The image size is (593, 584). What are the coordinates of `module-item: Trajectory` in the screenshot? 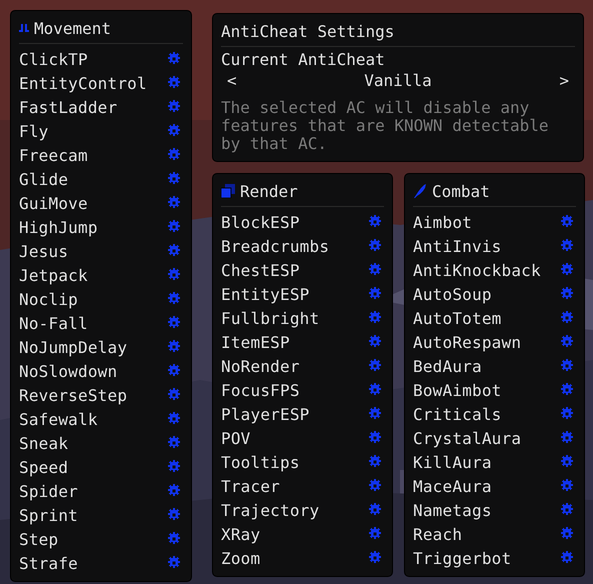 It's located at (270, 510).